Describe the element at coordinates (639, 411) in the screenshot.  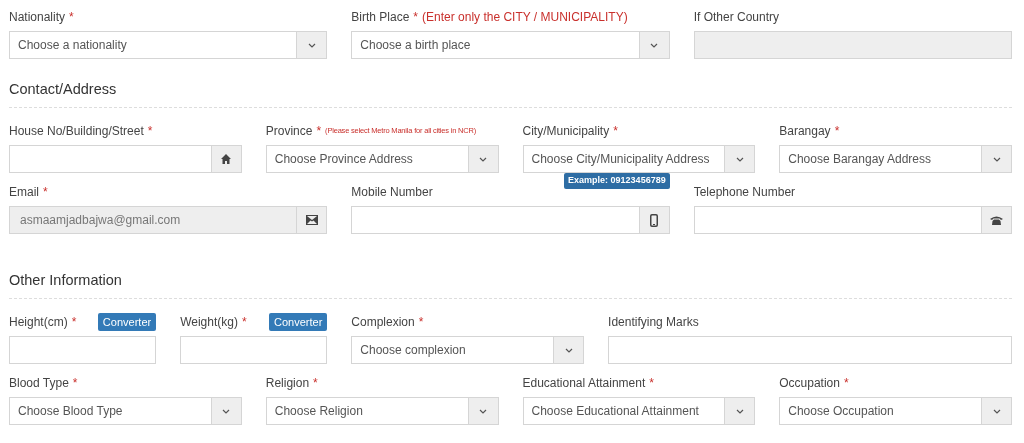
I see `dropdown: Choose Educational Attainment` at that location.